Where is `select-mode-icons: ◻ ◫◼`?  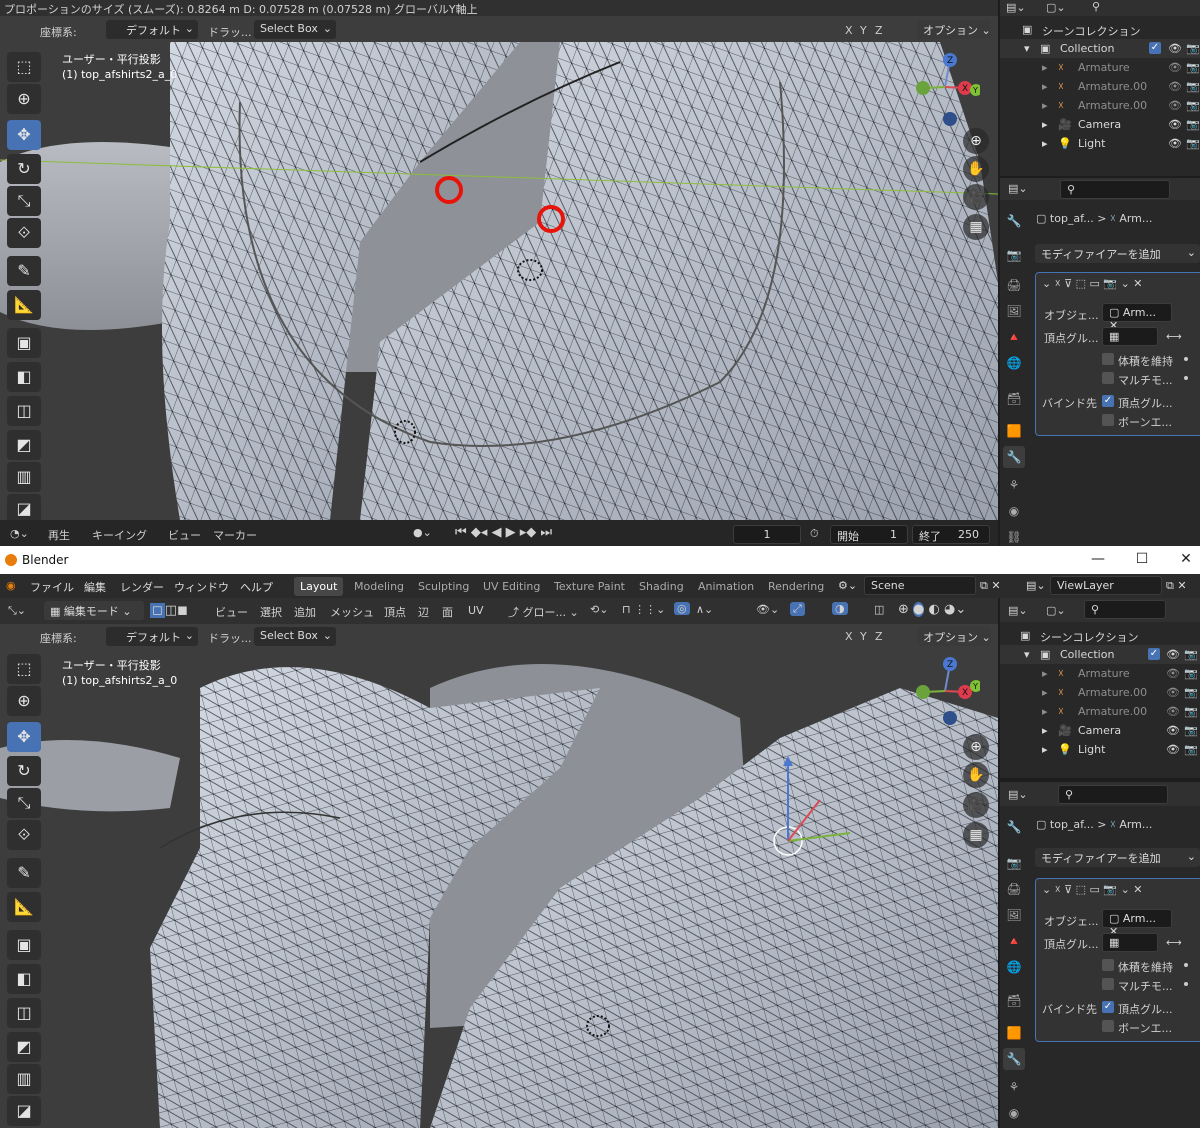 select-mode-icons: ◻ ◫◼ is located at coordinates (169, 610).